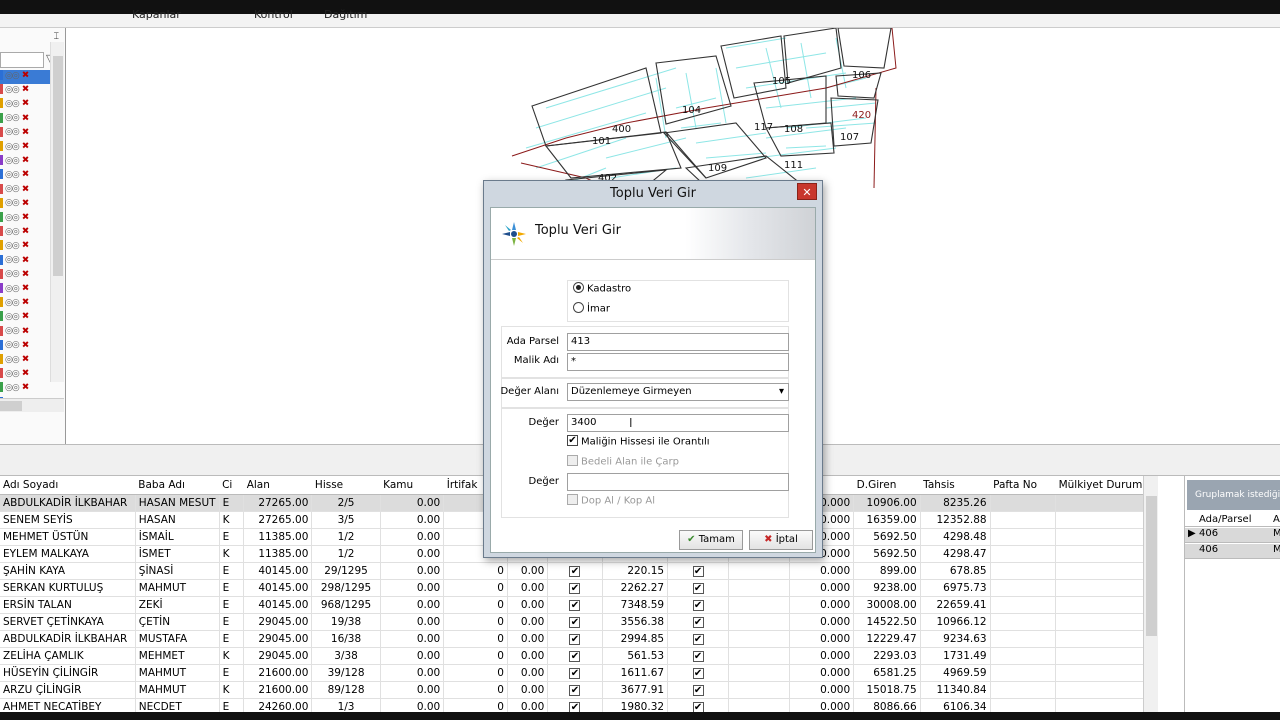 The width and height of the screenshot is (1280, 720). I want to click on deger2-input, so click(678, 482).